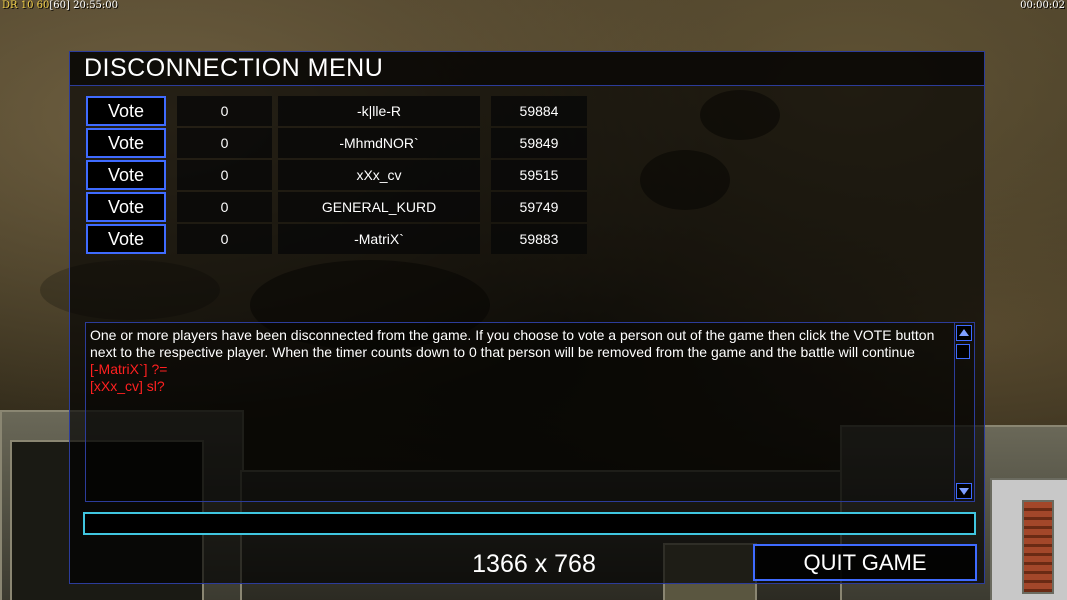 The height and width of the screenshot is (600, 1067). What do you see at coordinates (539, 175) in the screenshot?
I see `disconnect-timer: 59515` at bounding box center [539, 175].